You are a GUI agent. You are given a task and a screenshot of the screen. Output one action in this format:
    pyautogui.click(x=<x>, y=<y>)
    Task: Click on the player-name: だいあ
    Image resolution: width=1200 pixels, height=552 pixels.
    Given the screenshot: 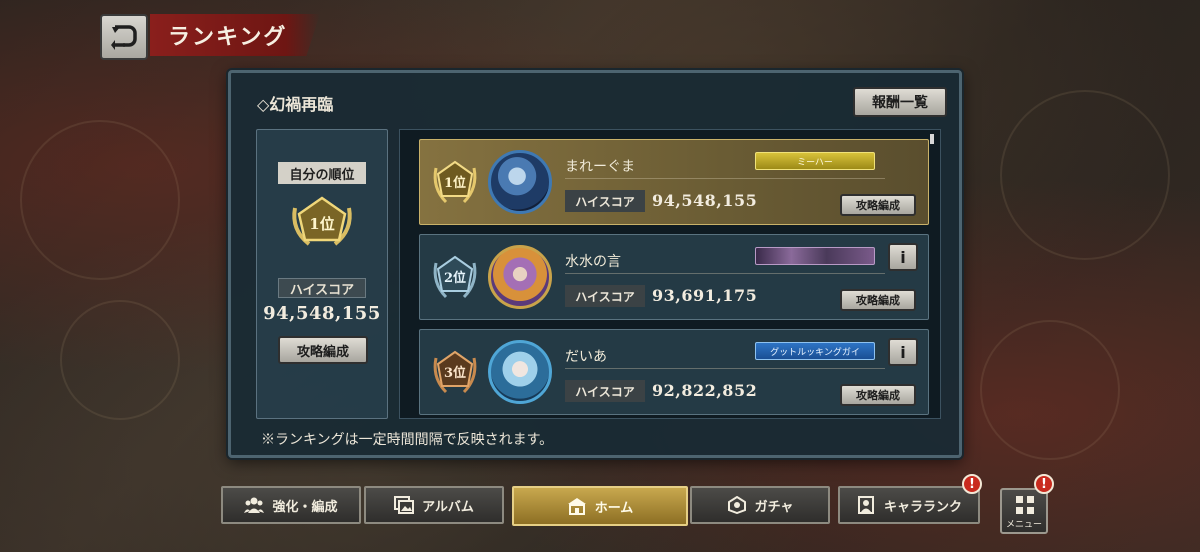 What is the action you would take?
    pyautogui.click(x=586, y=357)
    